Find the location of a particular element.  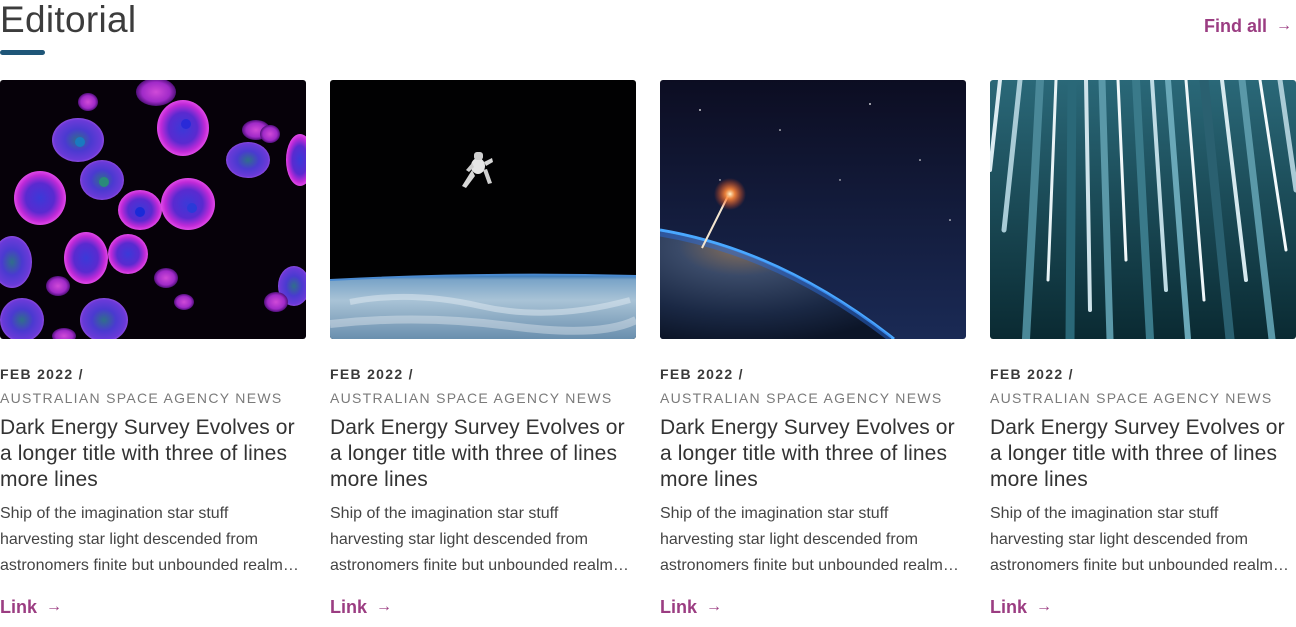

find-all-link: Find all → is located at coordinates (1248, 26).